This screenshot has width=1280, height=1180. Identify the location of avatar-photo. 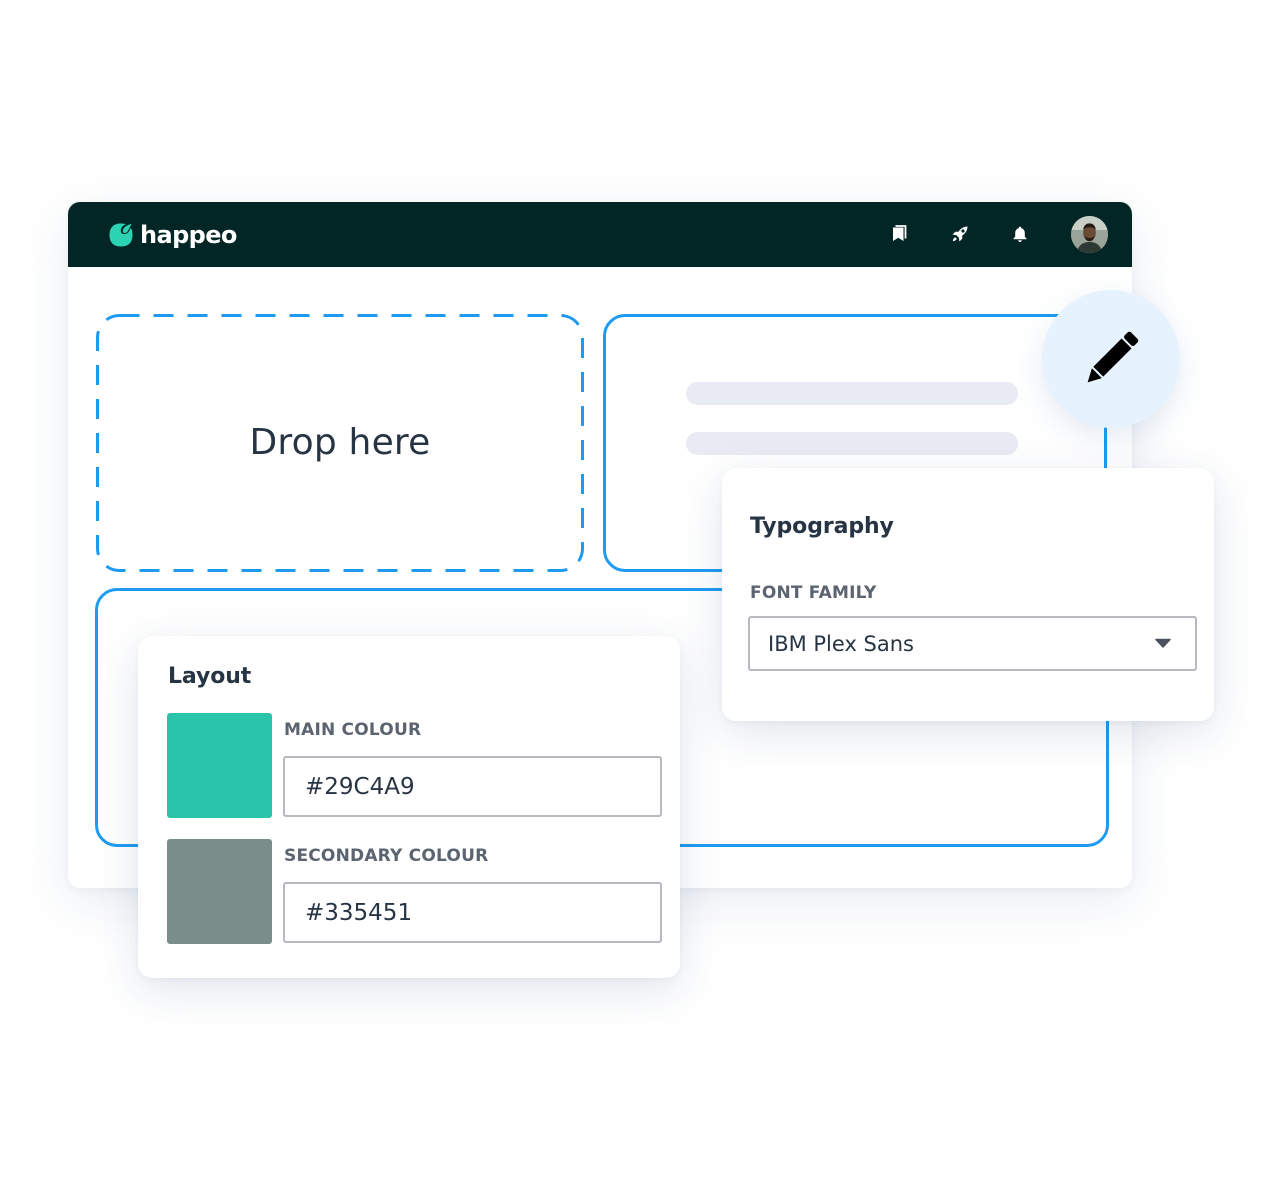
(1089, 234).